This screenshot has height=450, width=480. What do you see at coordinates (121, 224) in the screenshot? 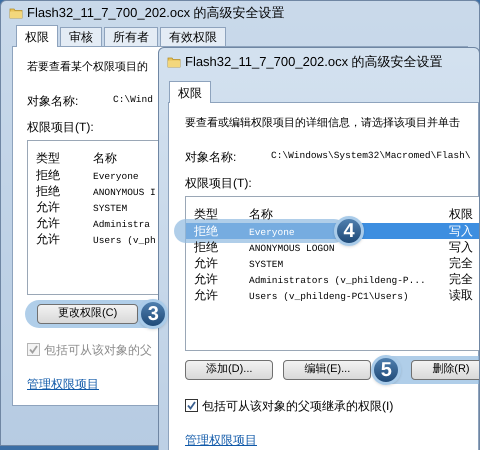
I see `table-cell: Administra` at bounding box center [121, 224].